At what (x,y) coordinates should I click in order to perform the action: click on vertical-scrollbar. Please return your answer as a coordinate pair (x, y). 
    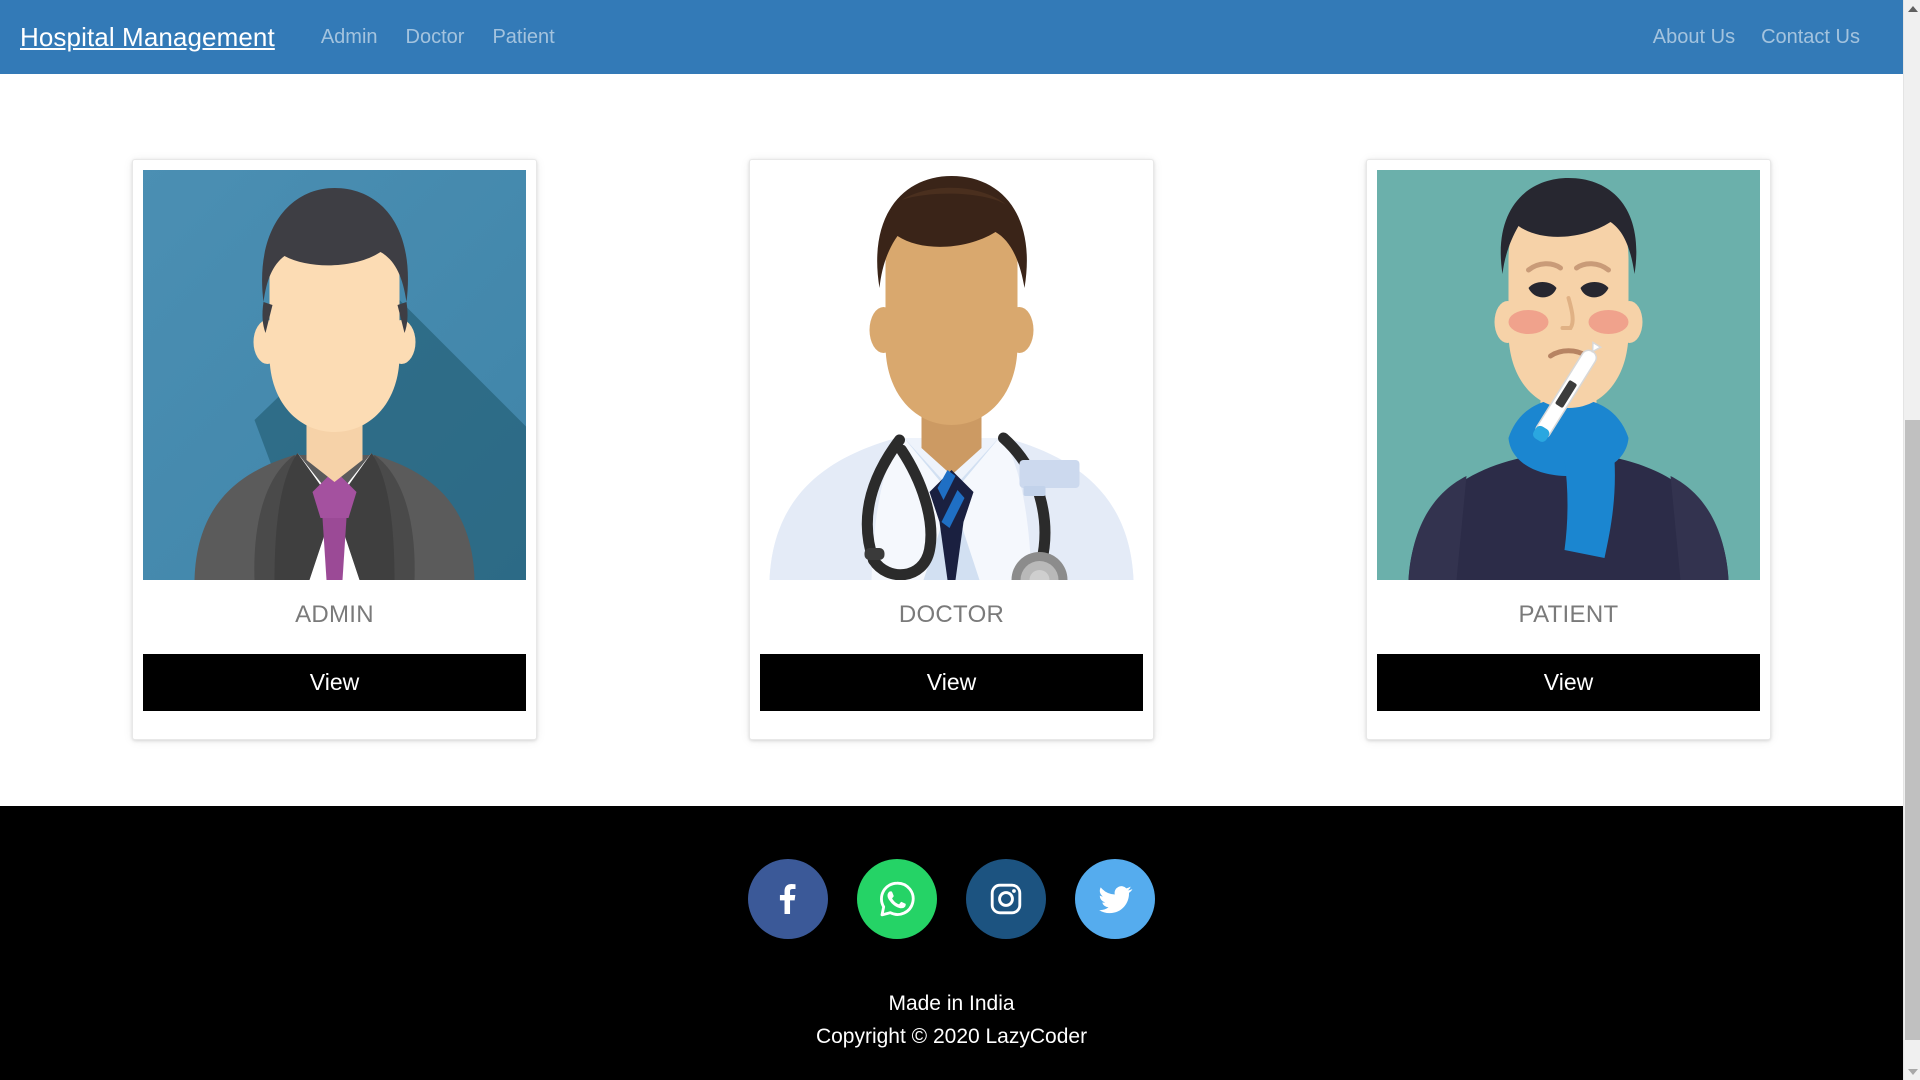
    Looking at the image, I should click on (1911, 540).